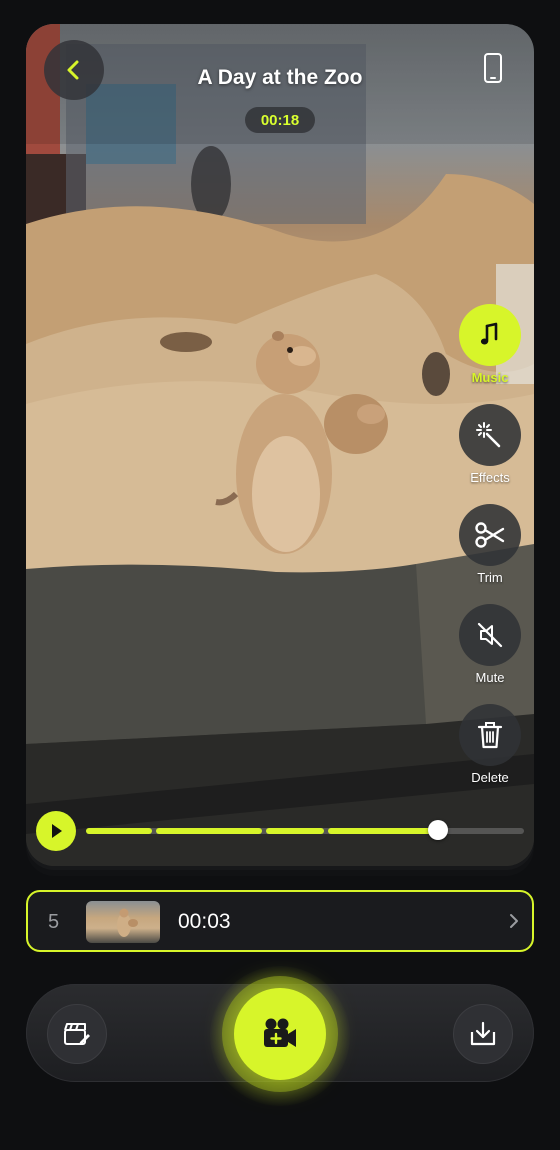  Describe the element at coordinates (490, 477) in the screenshot. I see `tool-label: Effects` at that location.